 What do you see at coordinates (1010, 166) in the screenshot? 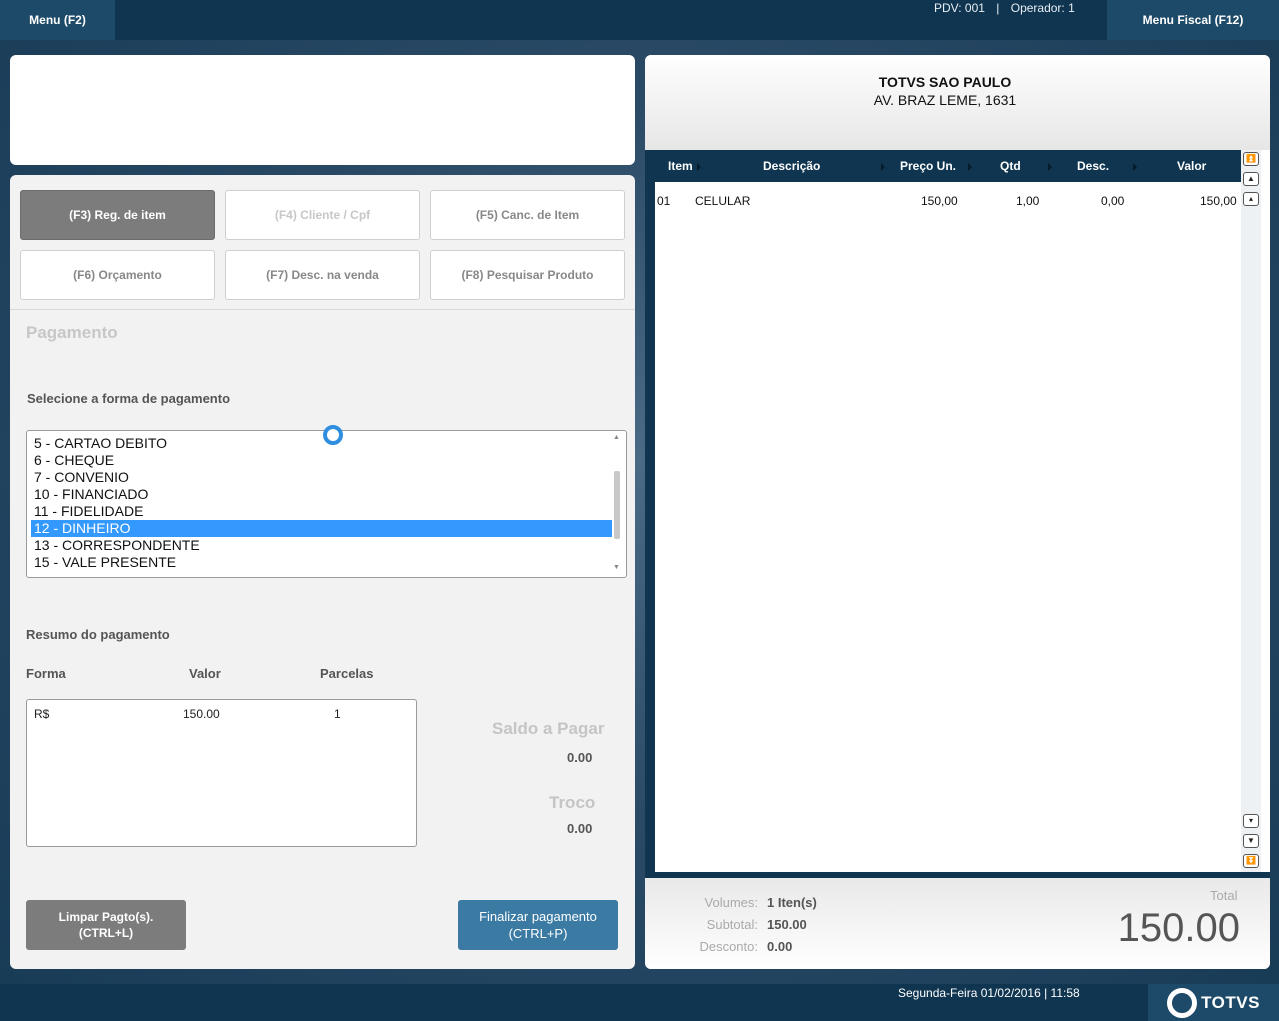
I see `header-qtd: Qtd` at bounding box center [1010, 166].